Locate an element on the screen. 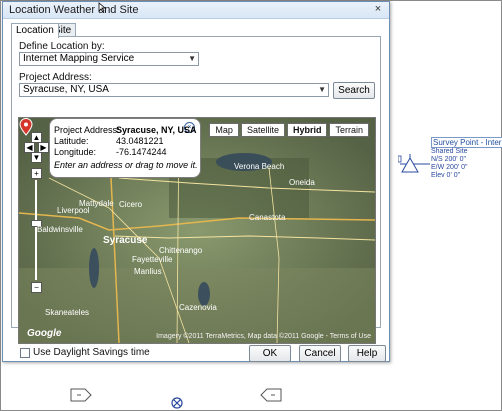  popup-address-row: Project Address: is located at coordinates (87, 130).